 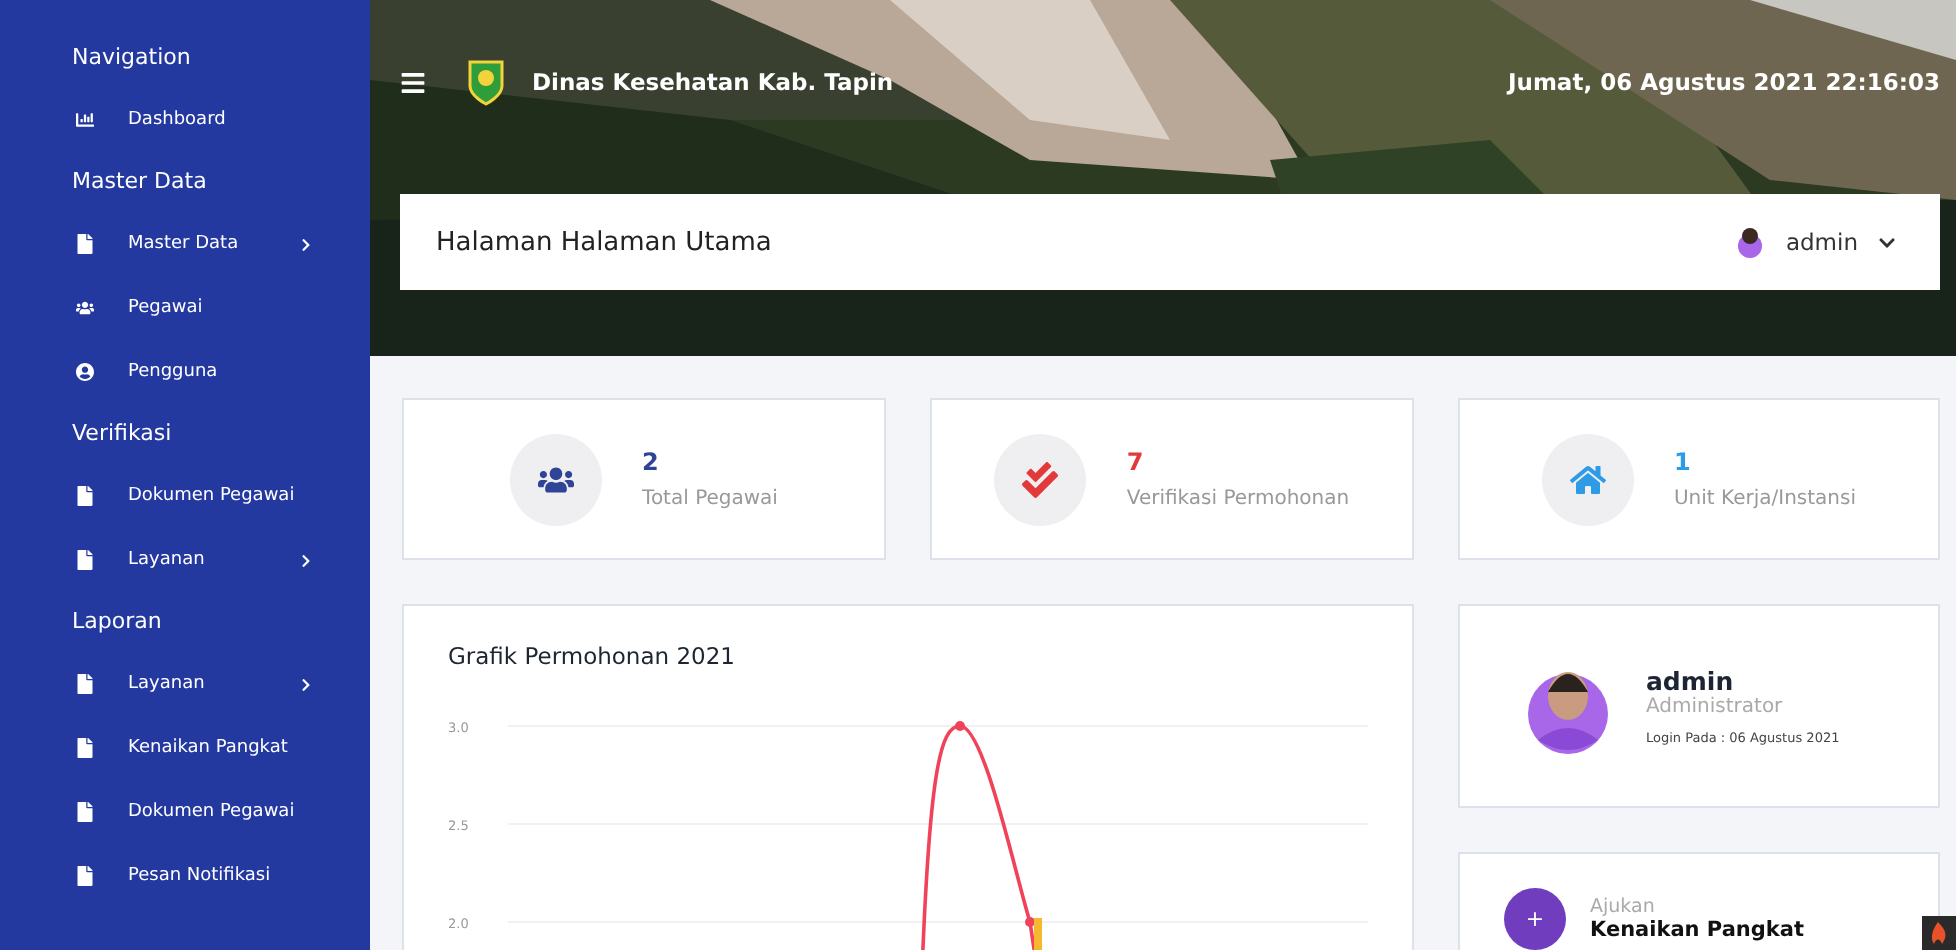 I want to click on action-label: Kenaikan Pangkat, so click(x=1697, y=929).